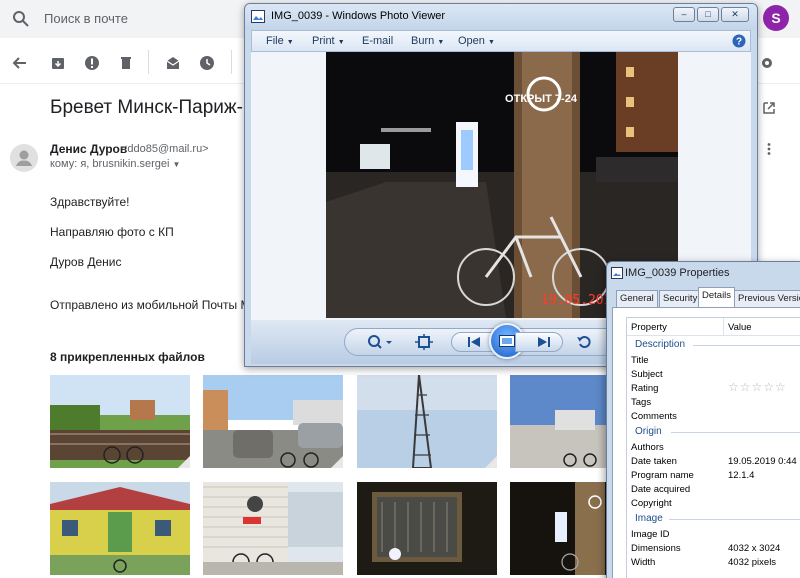  I want to click on menu-file: File ▼, so click(280, 41).